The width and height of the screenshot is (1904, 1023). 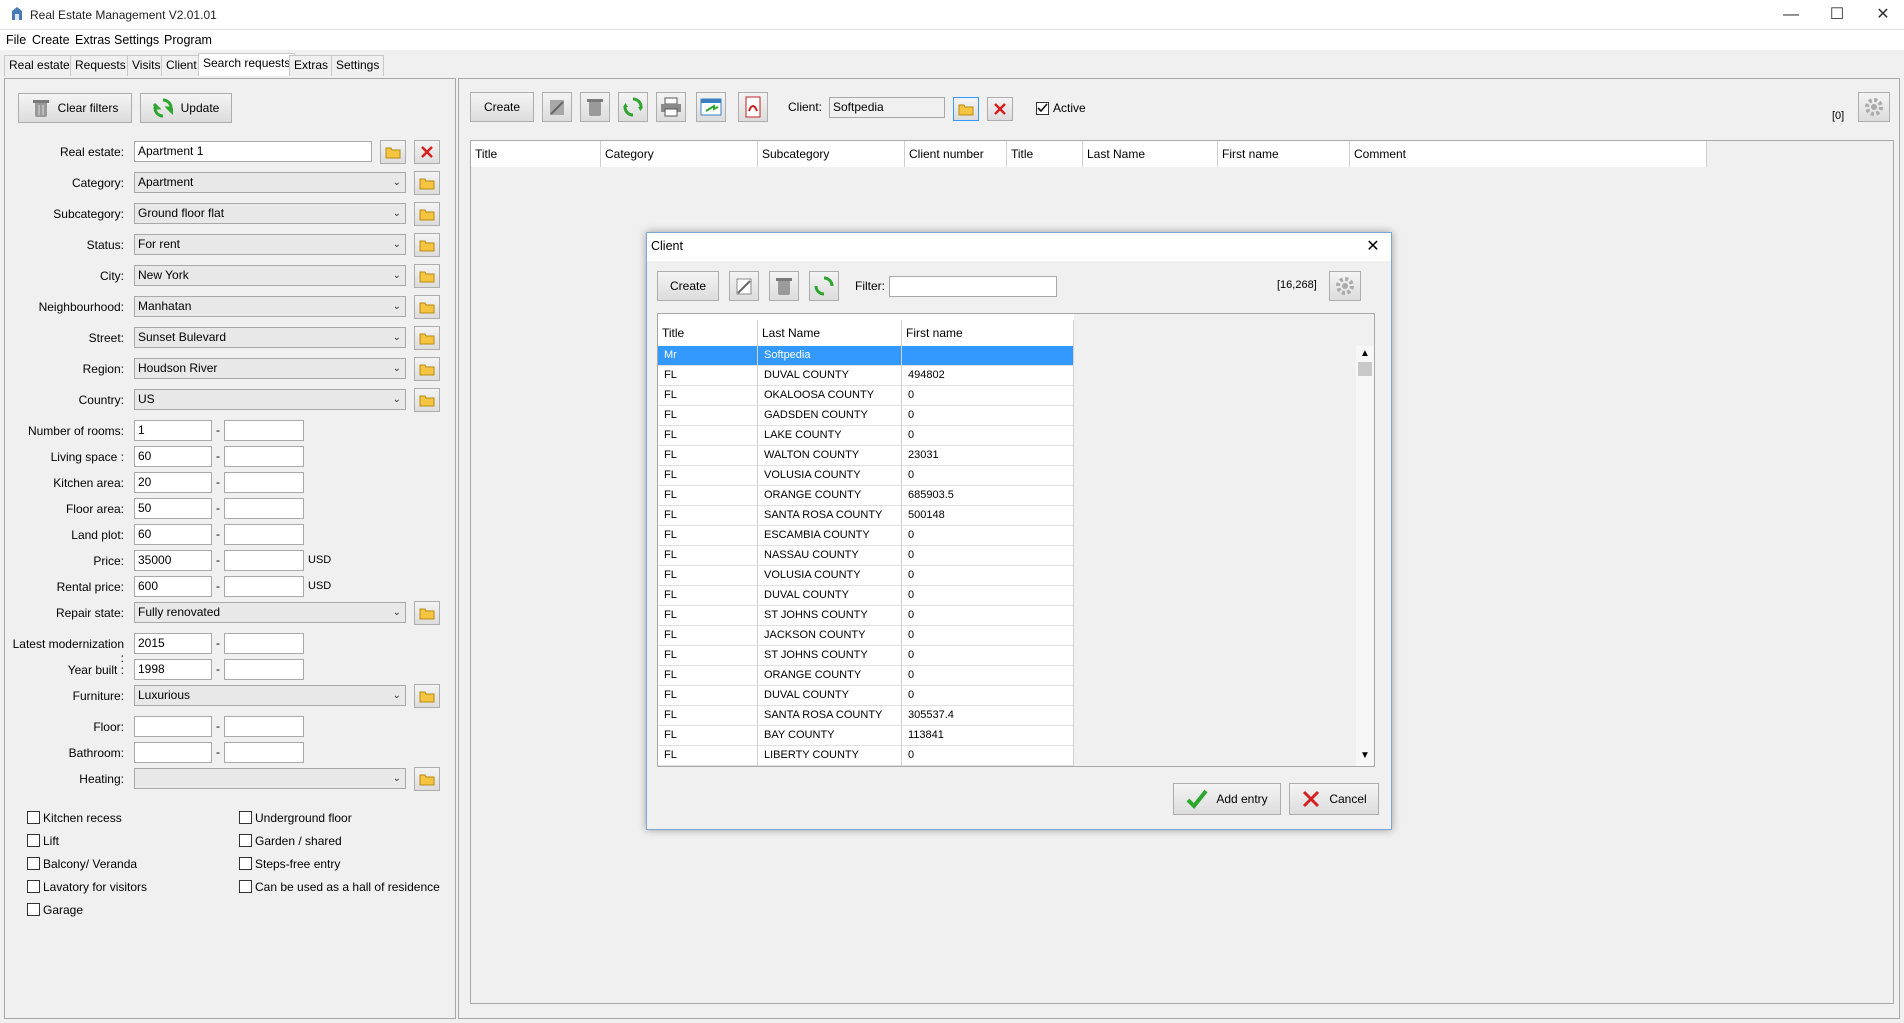 I want to click on tab-real-estate: Real estate, so click(x=39, y=65).